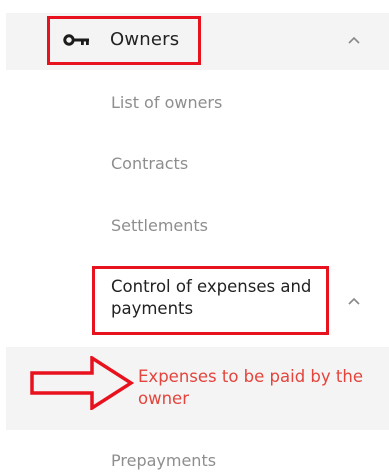 The width and height of the screenshot is (389, 473). What do you see at coordinates (163, 460) in the screenshot?
I see `menu-item-prepayments: Prepayments` at bounding box center [163, 460].